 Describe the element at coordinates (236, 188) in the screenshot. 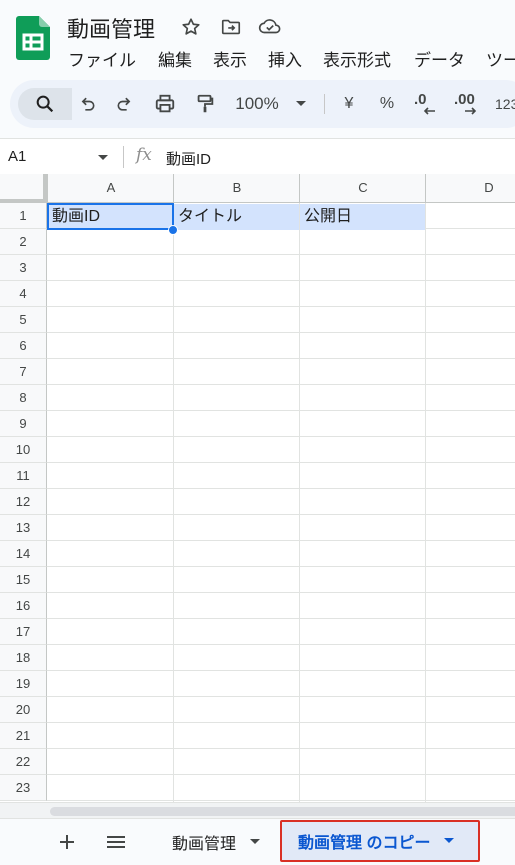

I see `column-header-b: B` at that location.